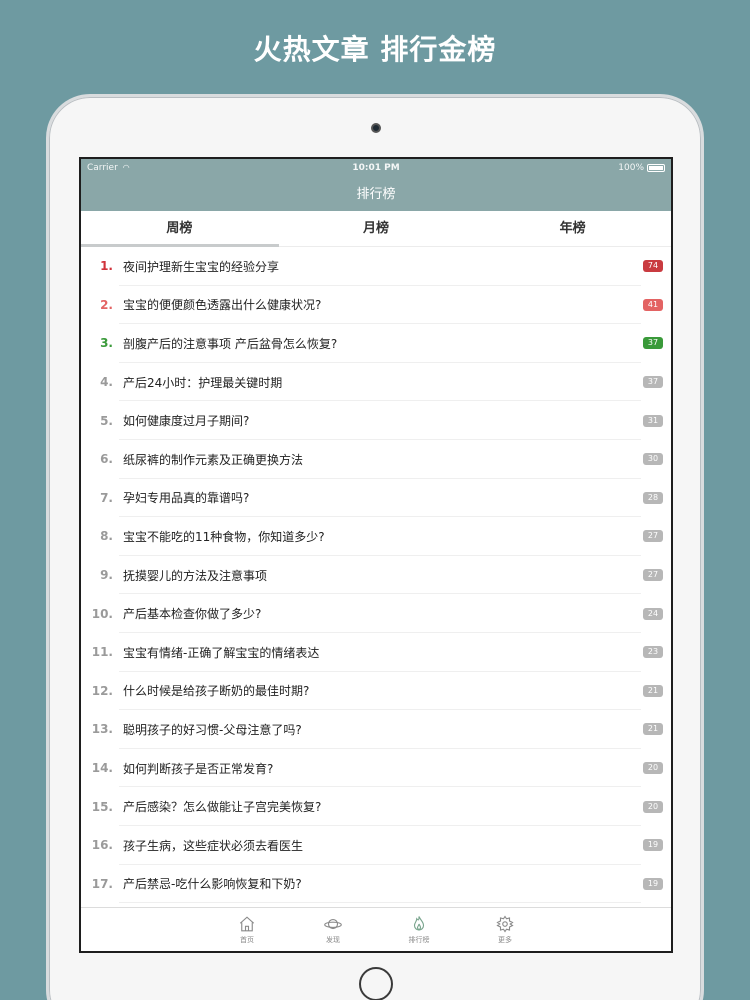  Describe the element at coordinates (376, 498) in the screenshot. I see `list-item: 7. 孕妇专用品真的靠谱吗? 28` at that location.